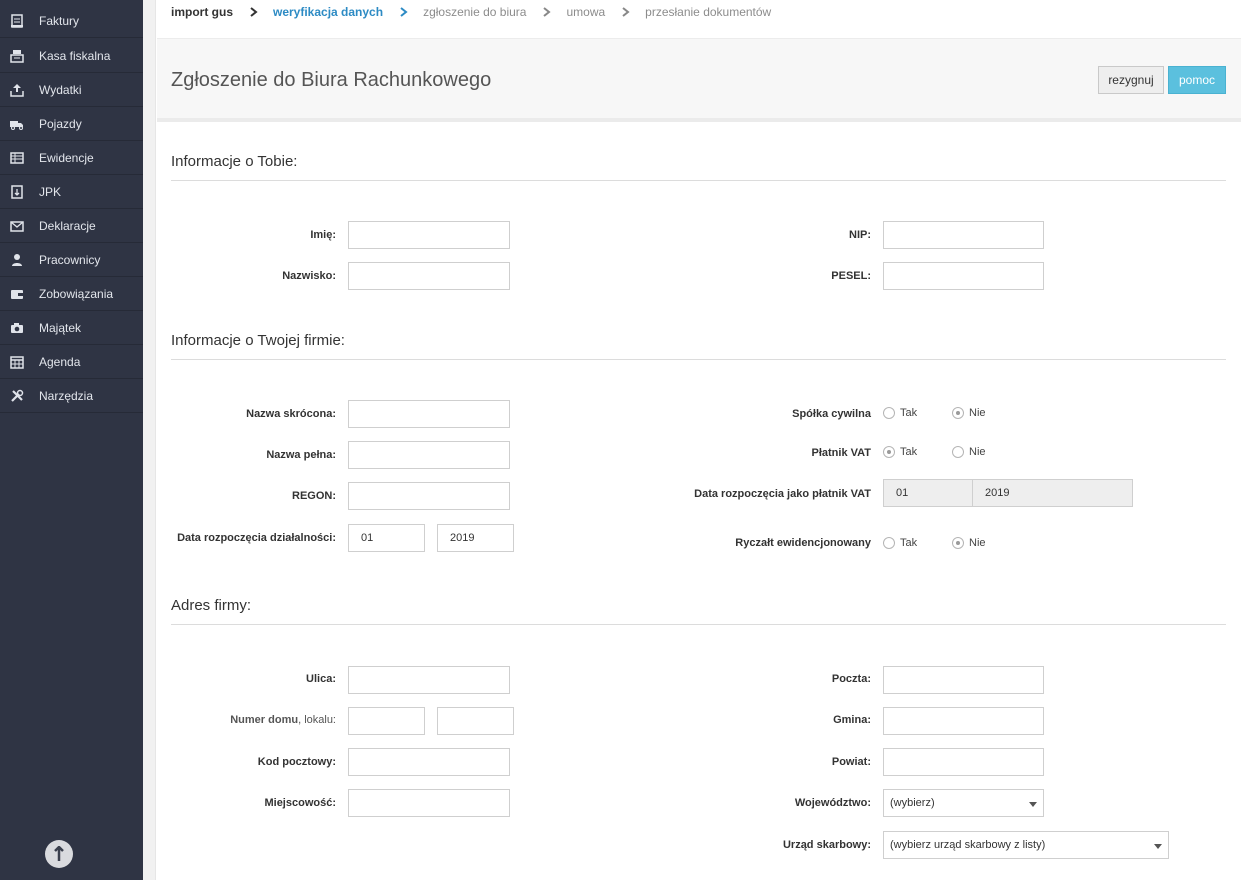 This screenshot has width=1241, height=880. Describe the element at coordinates (832, 803) in the screenshot. I see `voivodeship-label: Województwo:` at that location.